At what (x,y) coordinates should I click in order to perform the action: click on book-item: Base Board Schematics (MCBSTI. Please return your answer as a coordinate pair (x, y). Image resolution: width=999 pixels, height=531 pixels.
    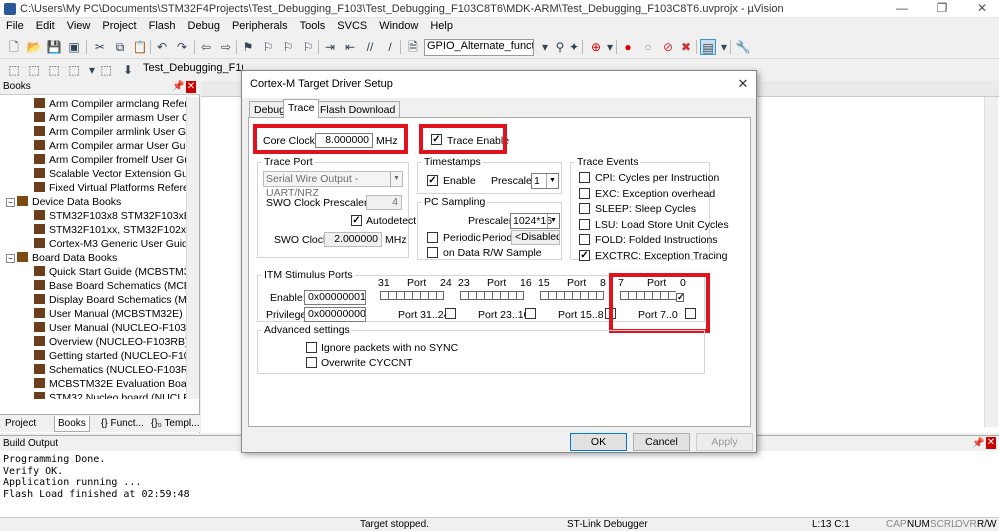
    Looking at the image, I should click on (93, 286).